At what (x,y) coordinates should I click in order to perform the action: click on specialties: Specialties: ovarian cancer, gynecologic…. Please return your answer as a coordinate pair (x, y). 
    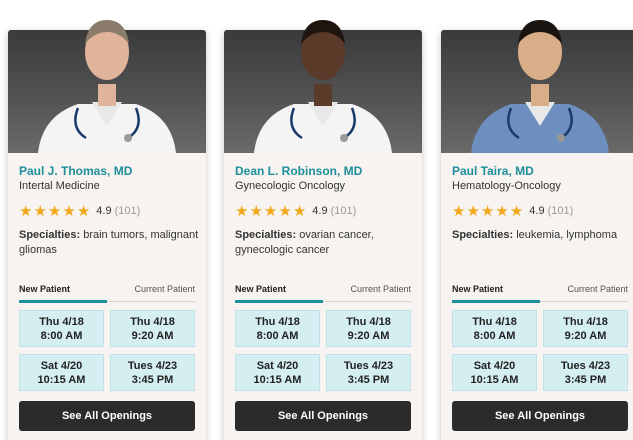
    Looking at the image, I should click on (325, 243).